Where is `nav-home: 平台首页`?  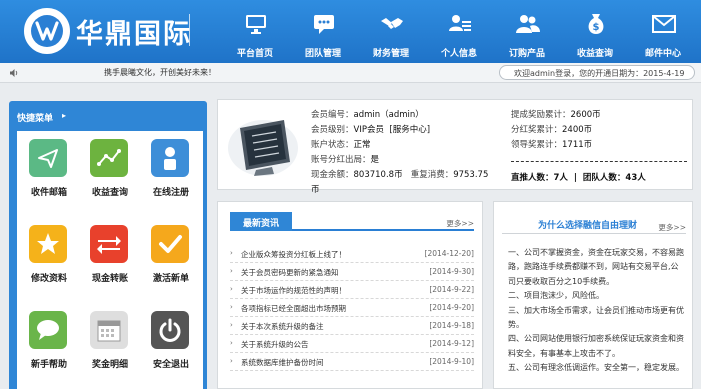 nav-home: 平台首页 is located at coordinates (255, 36).